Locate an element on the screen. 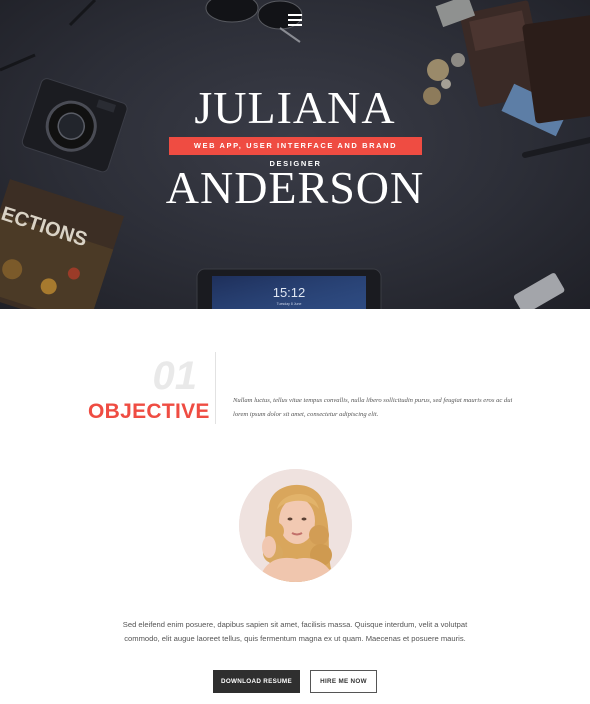 The width and height of the screenshot is (590, 704). hero-first-name: JULIANA is located at coordinates (295, 107).